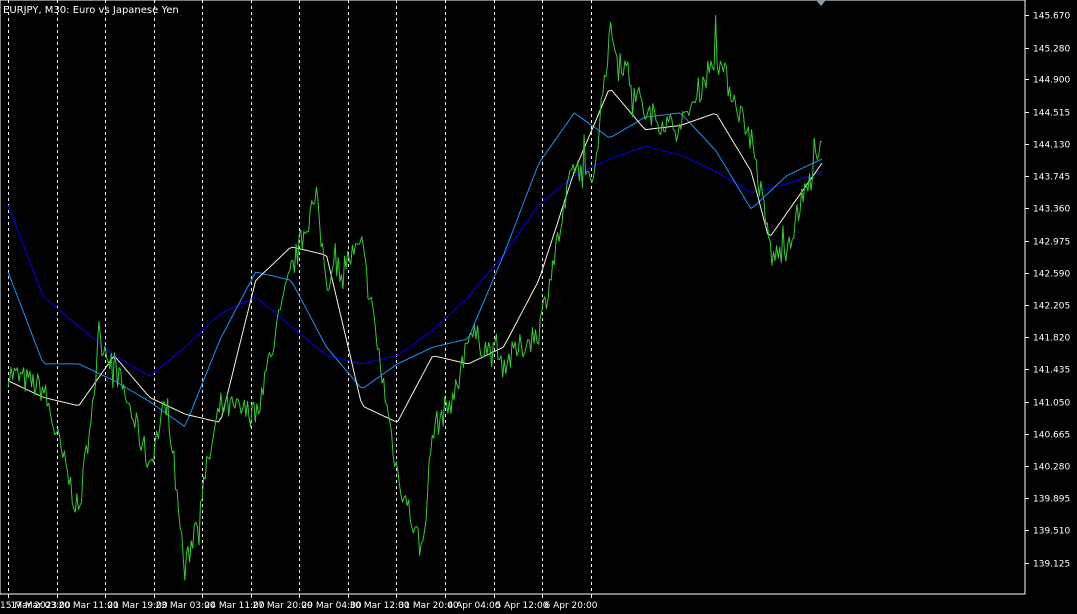 The image size is (1077, 614). Describe the element at coordinates (474, 606) in the screenshot. I see `time-axis-label: 4 Apr 04:00` at that location.